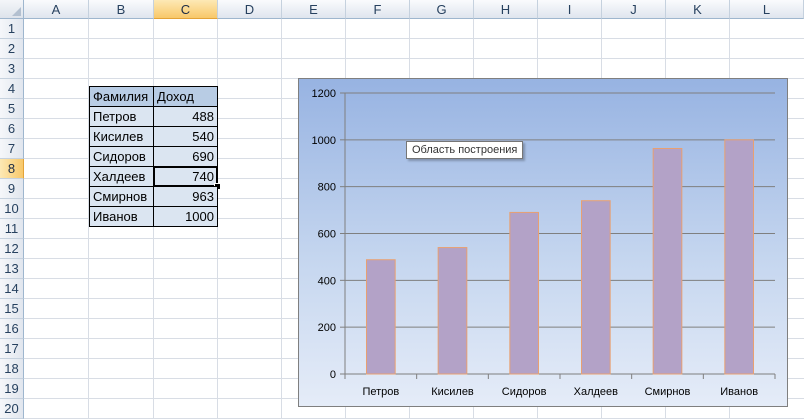 Image resolution: width=804 pixels, height=419 pixels. Describe the element at coordinates (121, 116) in the screenshot. I see `name-cell: Петров` at that location.